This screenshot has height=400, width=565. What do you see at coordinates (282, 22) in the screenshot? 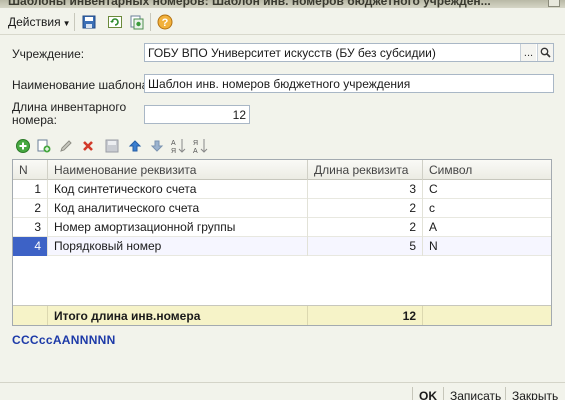
I see `form-toolbar: Действия ▼ ?` at bounding box center [282, 22].